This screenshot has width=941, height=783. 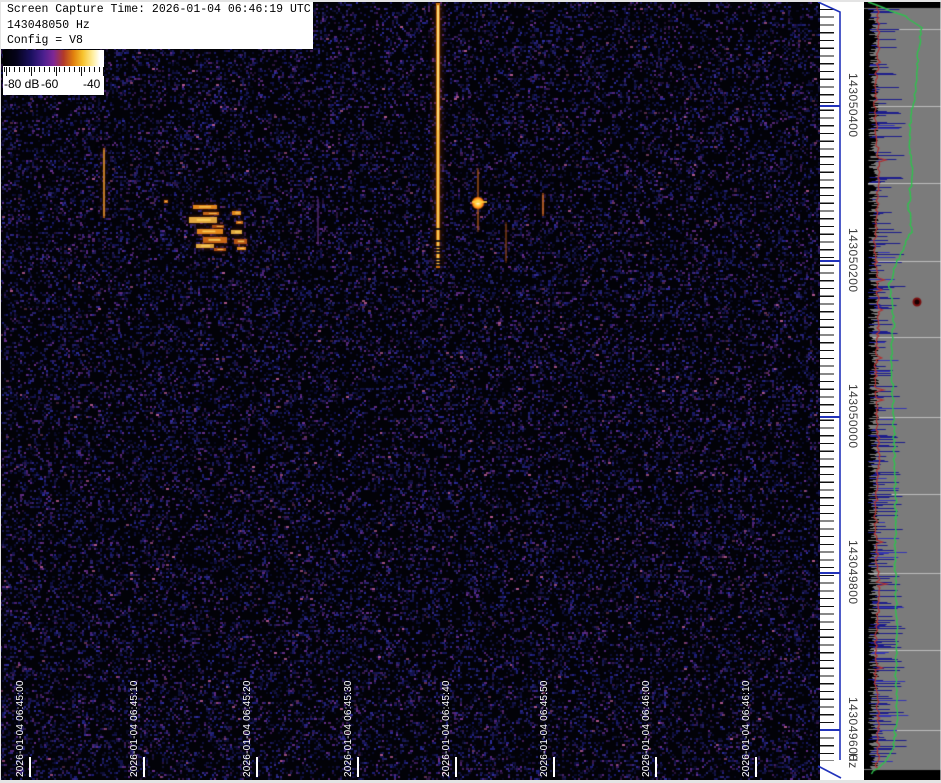 I want to click on hz-unit-label: Hz, so click(x=853, y=761).